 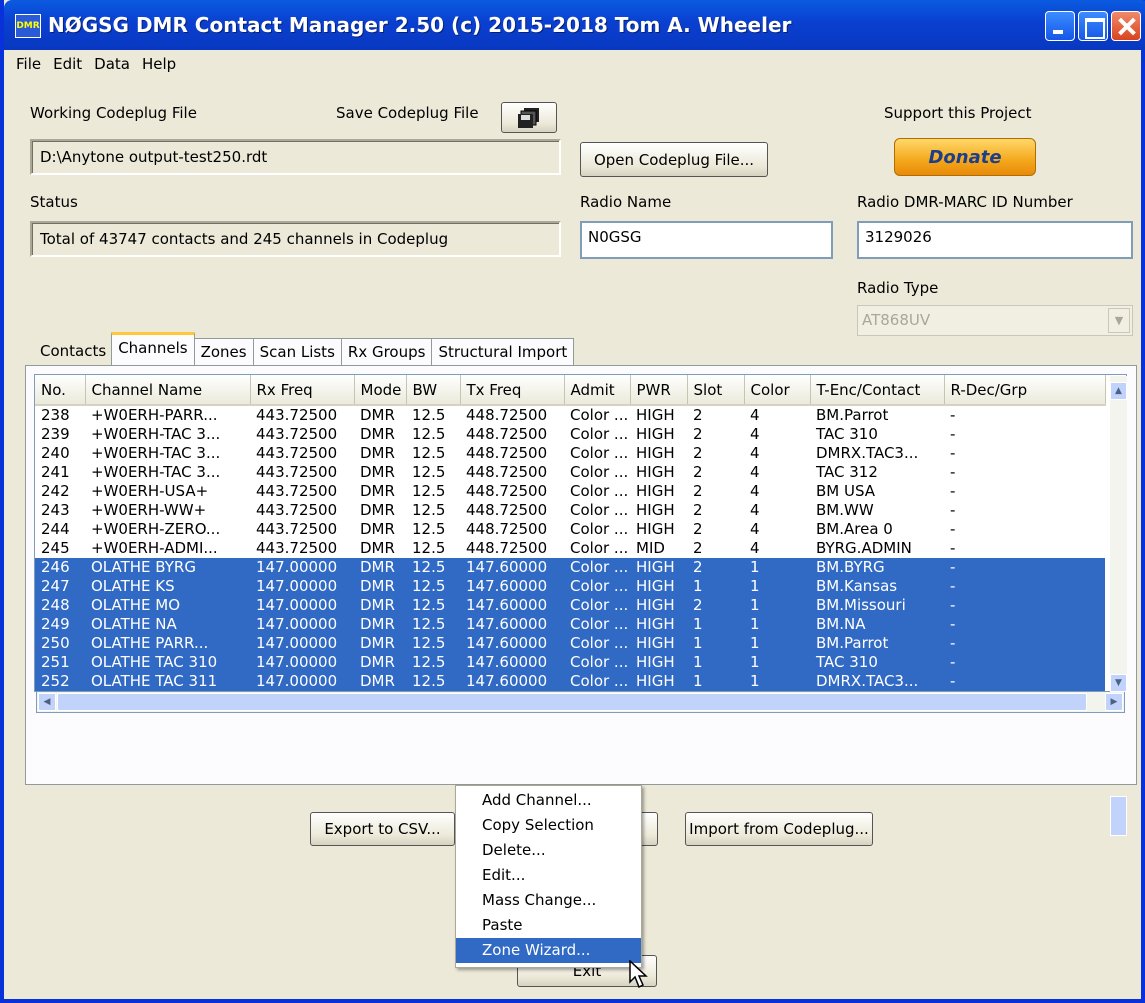 I want to click on table-cell: HIGH, so click(x=658, y=605).